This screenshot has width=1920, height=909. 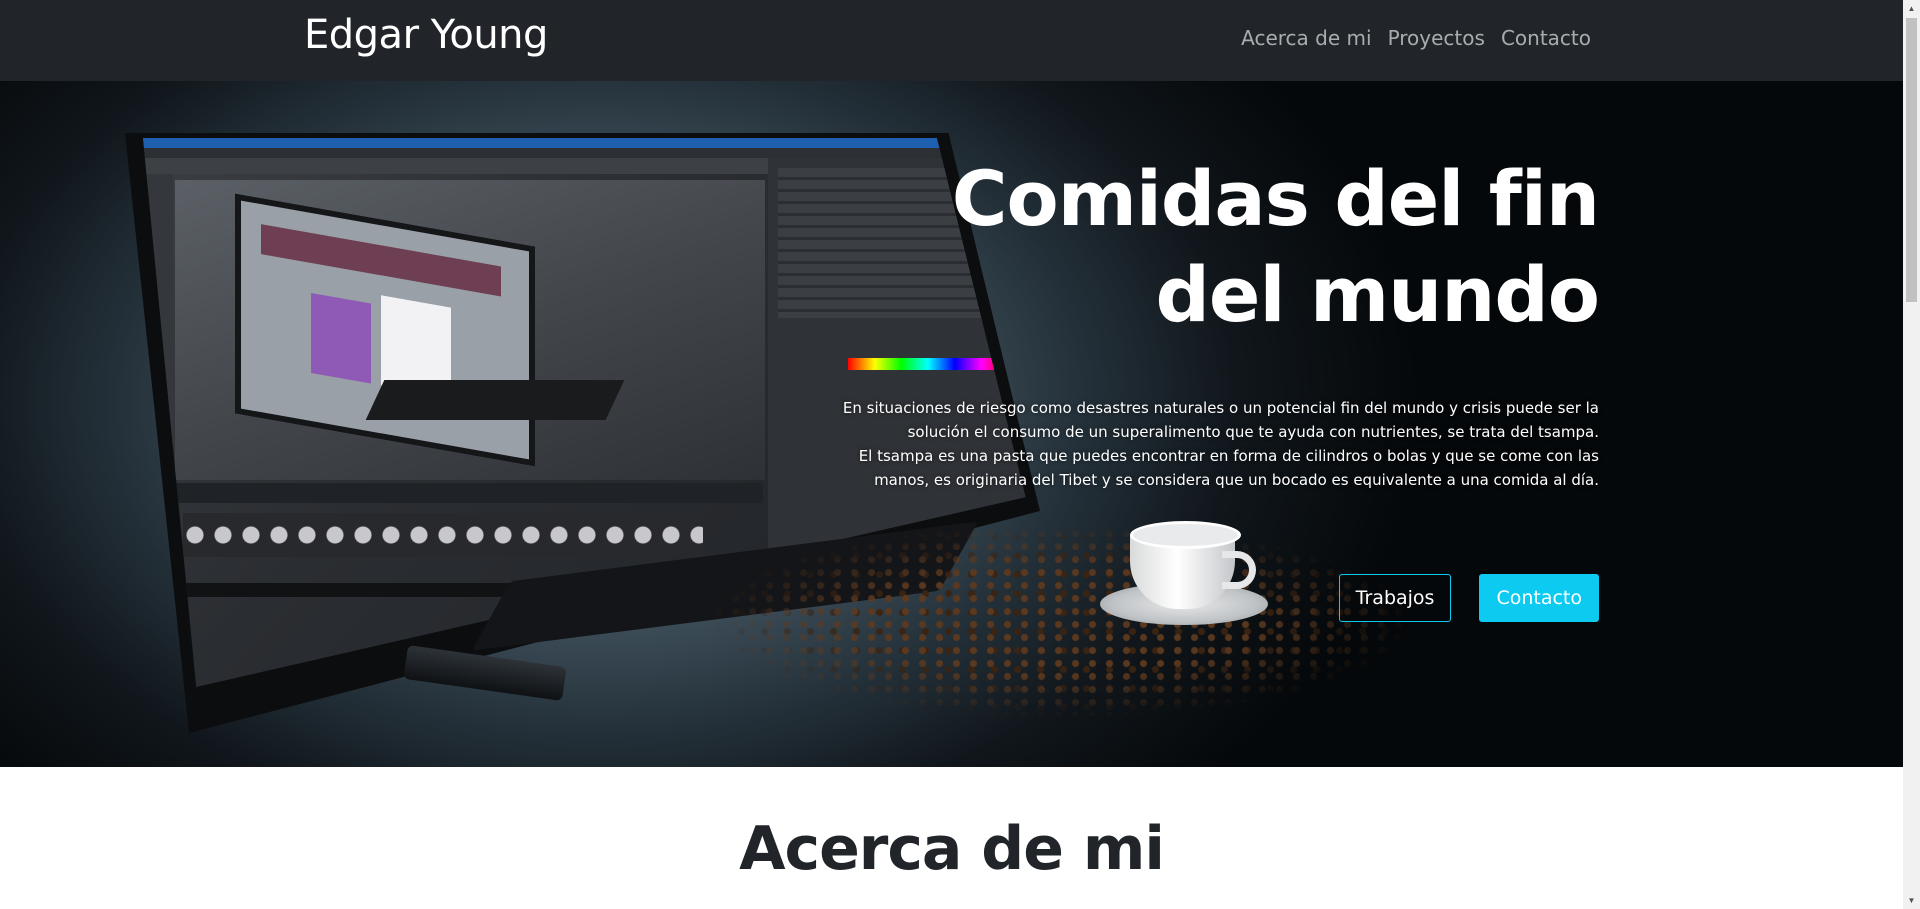 I want to click on nav-link-contact: Contacto, so click(x=1546, y=38).